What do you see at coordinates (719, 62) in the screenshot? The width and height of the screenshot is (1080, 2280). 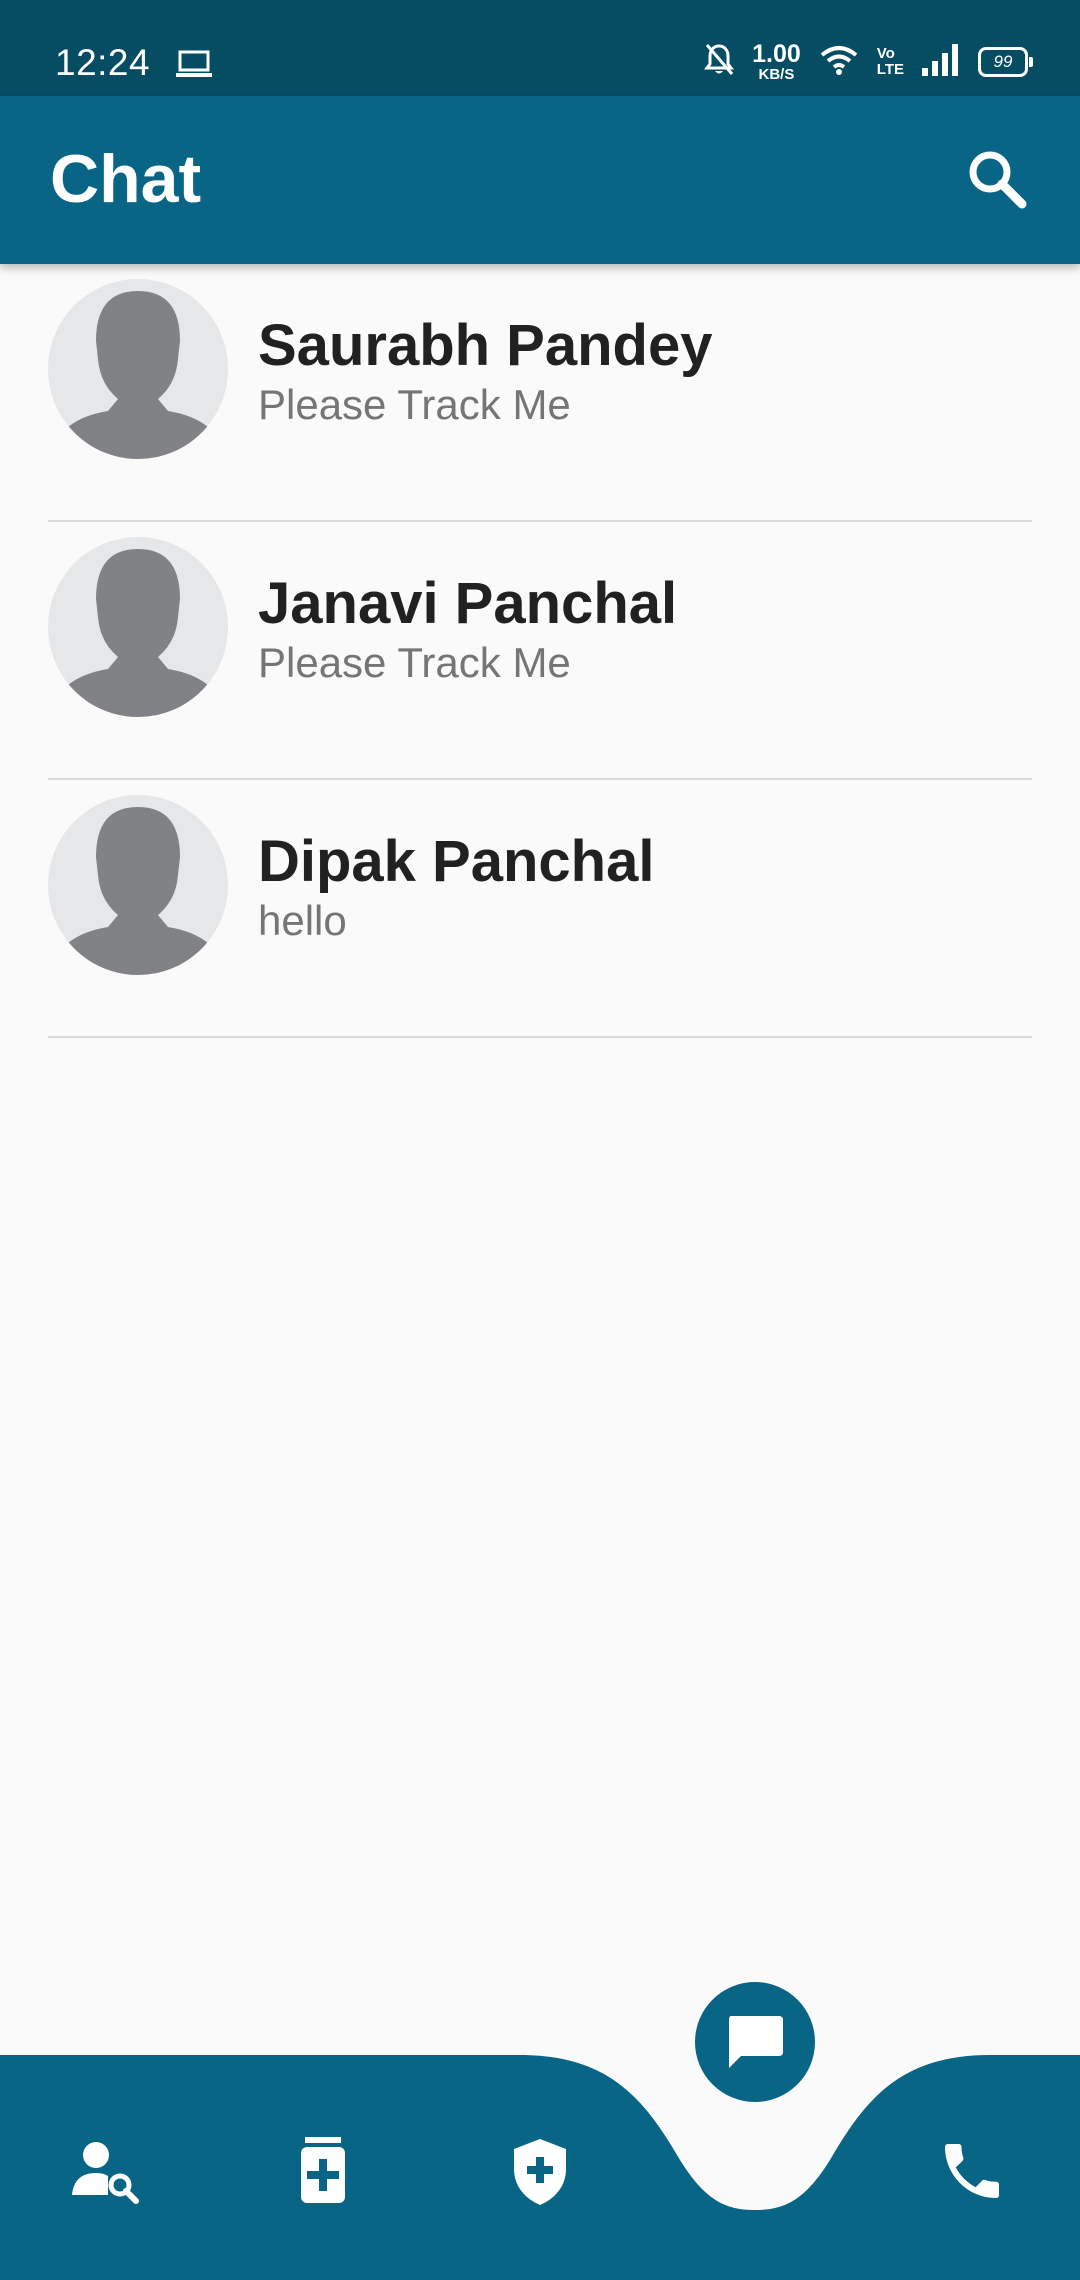 I see `bell-off-icon` at bounding box center [719, 62].